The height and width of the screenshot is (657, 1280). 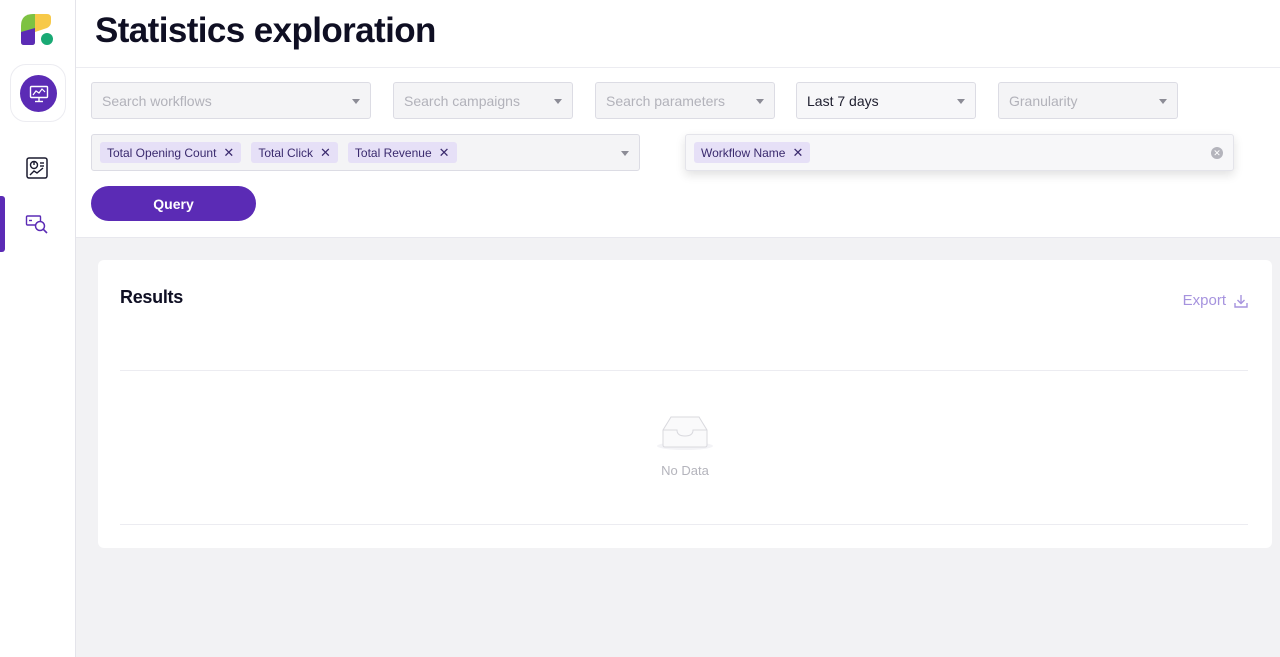 What do you see at coordinates (1043, 100) in the screenshot?
I see `granularity-select-placeholder: Granularity` at bounding box center [1043, 100].